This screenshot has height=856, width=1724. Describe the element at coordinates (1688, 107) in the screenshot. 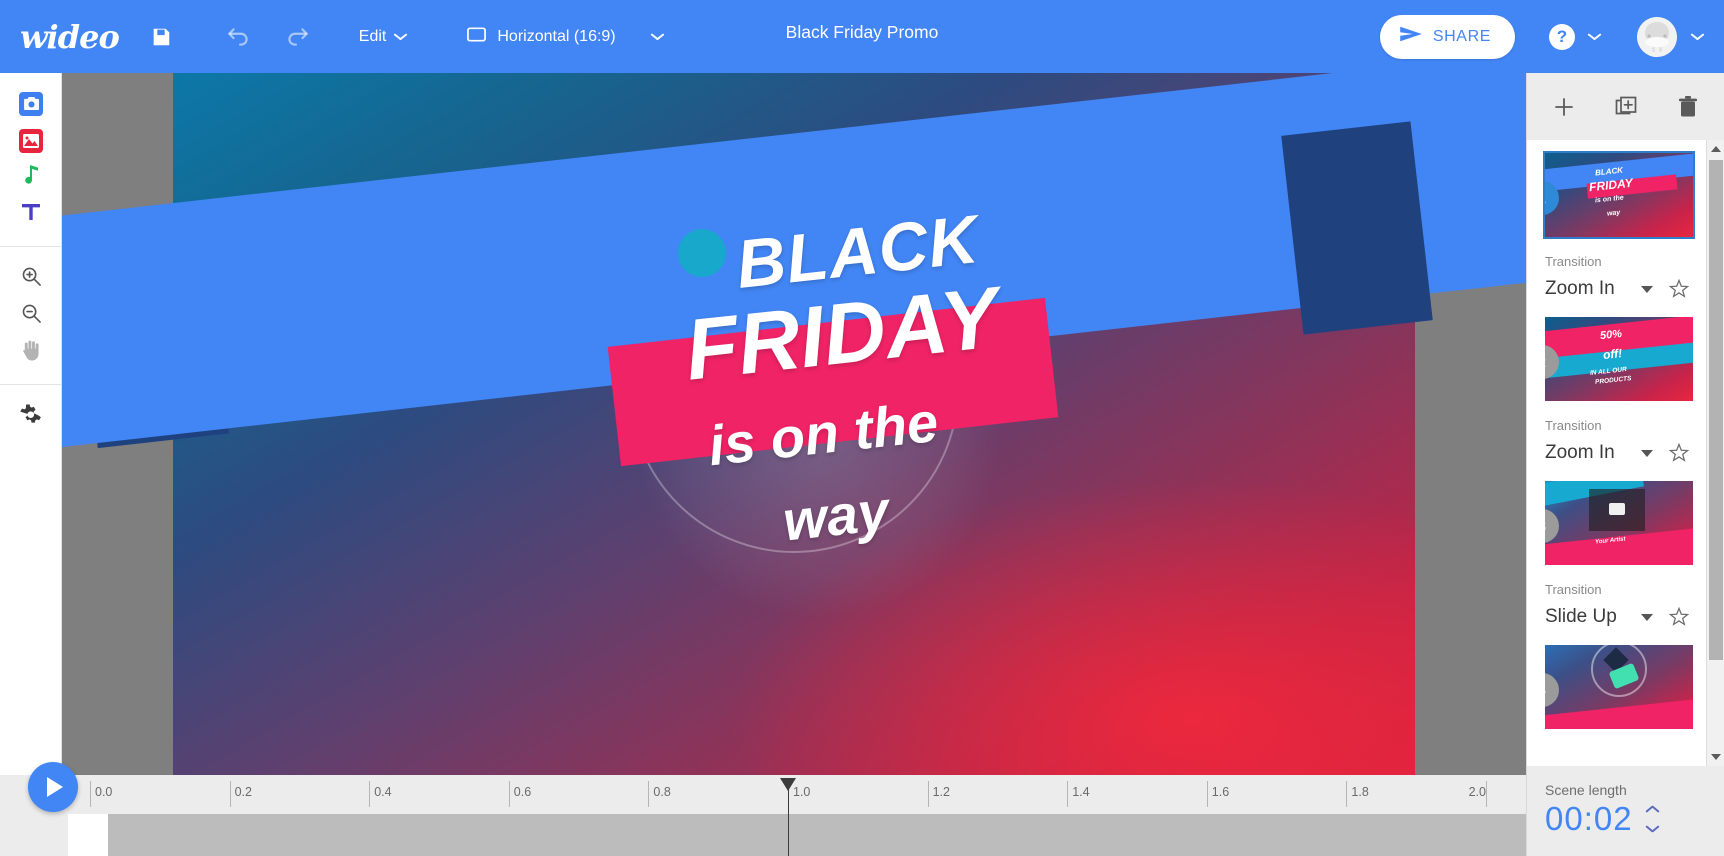

I see `delete-scene-button` at that location.